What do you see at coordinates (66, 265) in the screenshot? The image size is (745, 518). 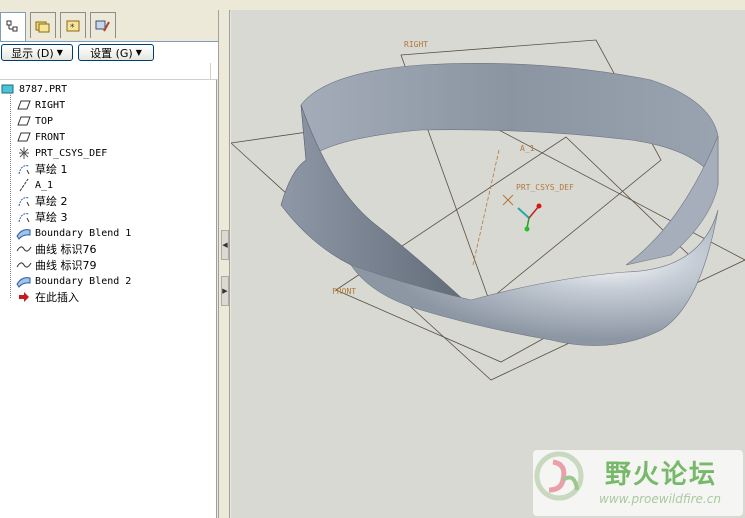 I see `tree-item-label: 曲线 标识79` at bounding box center [66, 265].